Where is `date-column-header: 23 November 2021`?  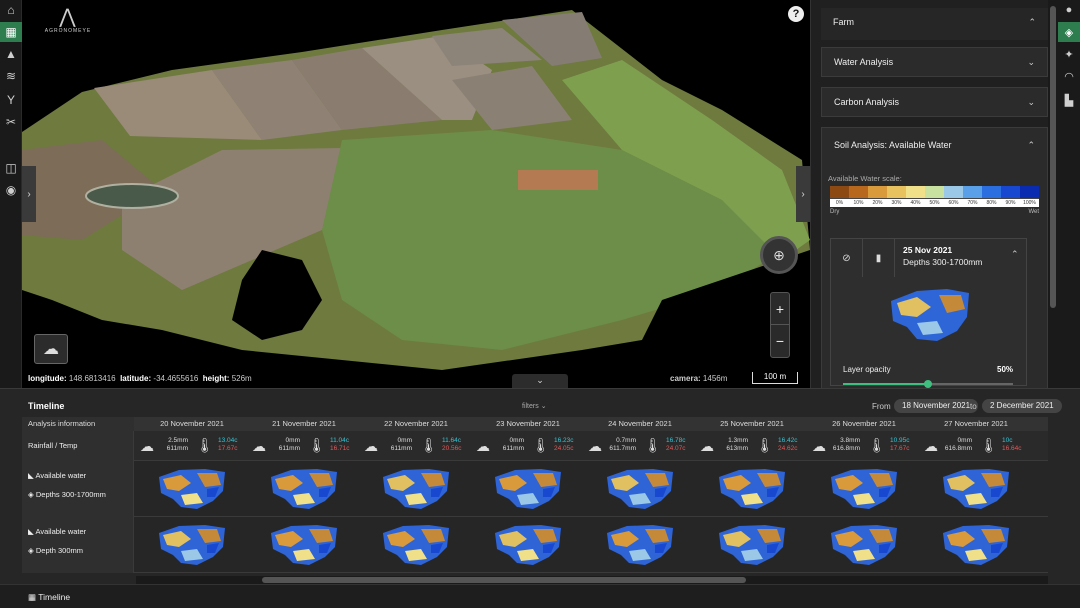
date-column-header: 23 November 2021 is located at coordinates (528, 424).